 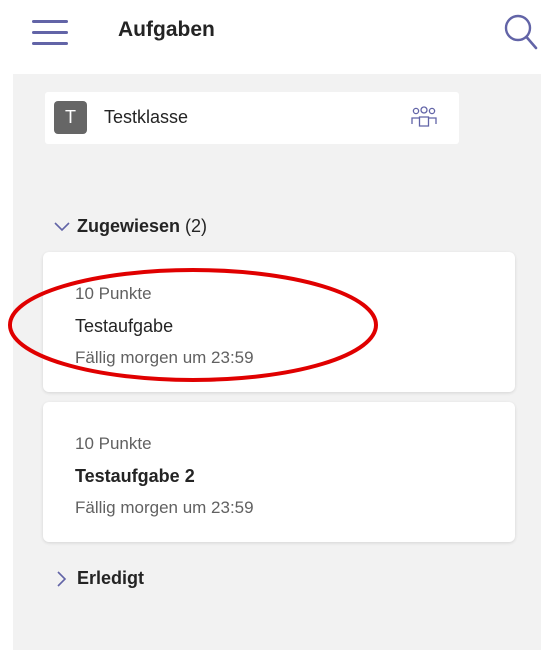 What do you see at coordinates (270, 36) in the screenshot?
I see `app-header: Aufgaben` at bounding box center [270, 36].